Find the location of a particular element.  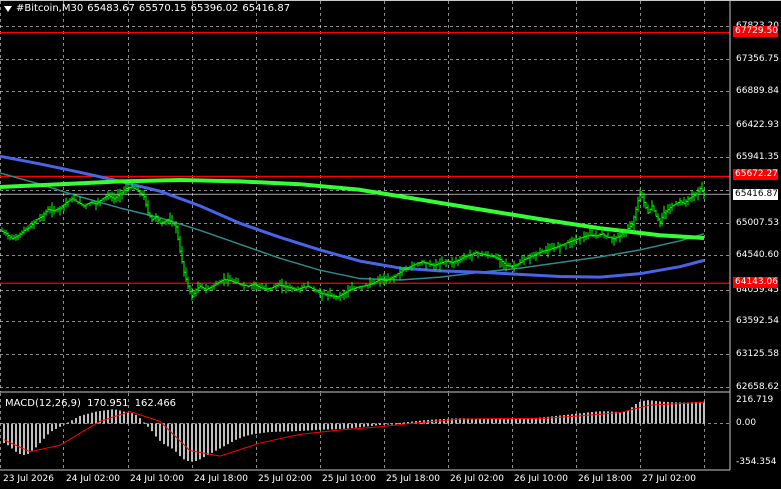

price-tick: 65941.35 is located at coordinates (757, 157).